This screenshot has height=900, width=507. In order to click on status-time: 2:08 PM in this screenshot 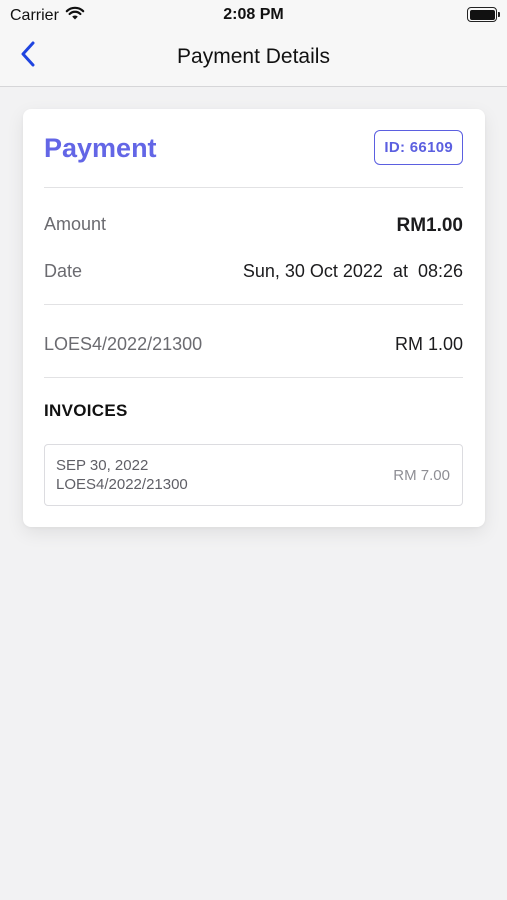, I will do `click(253, 14)`.